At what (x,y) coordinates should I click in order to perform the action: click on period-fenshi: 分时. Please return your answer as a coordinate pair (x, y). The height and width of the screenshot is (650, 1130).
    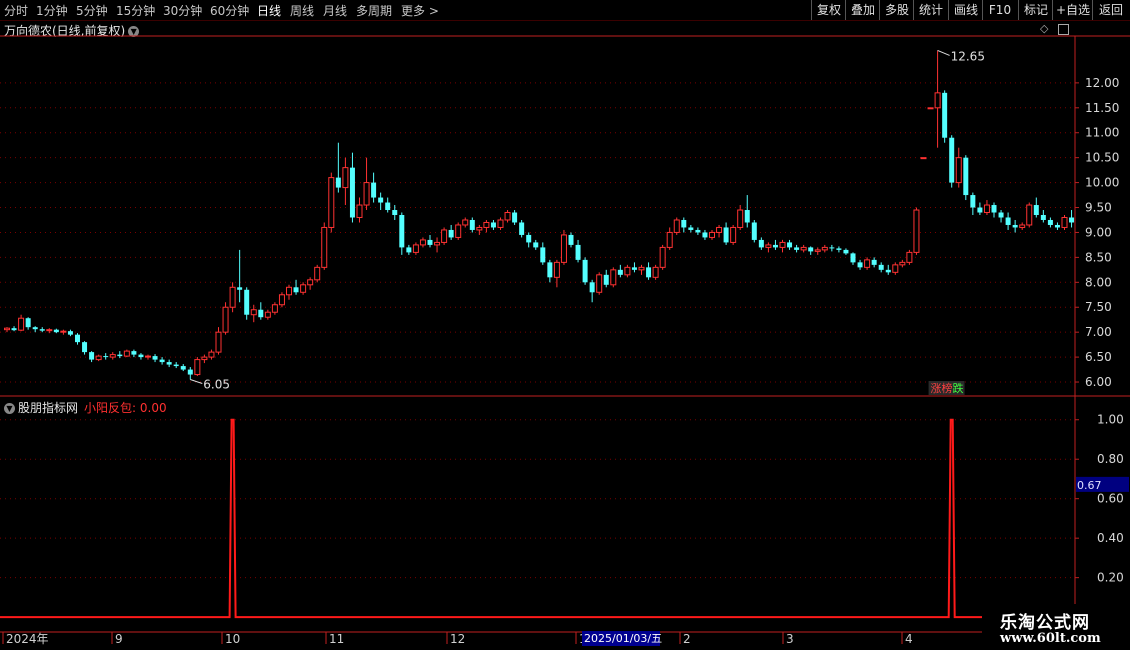
    Looking at the image, I should click on (16, 10).